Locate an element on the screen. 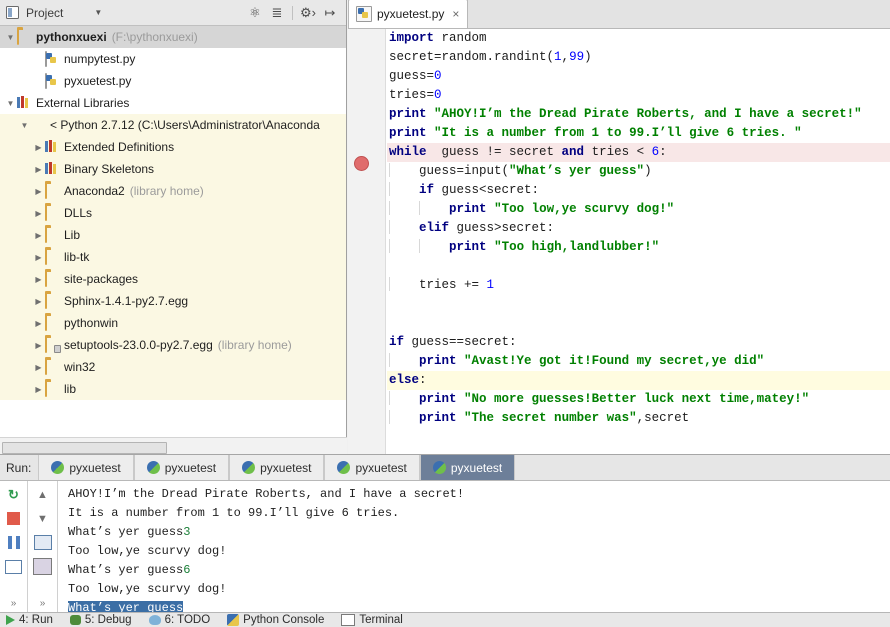 Image resolution: width=890 pixels, height=627 pixels. scroll-to-end-icon is located at coordinates (43, 566).